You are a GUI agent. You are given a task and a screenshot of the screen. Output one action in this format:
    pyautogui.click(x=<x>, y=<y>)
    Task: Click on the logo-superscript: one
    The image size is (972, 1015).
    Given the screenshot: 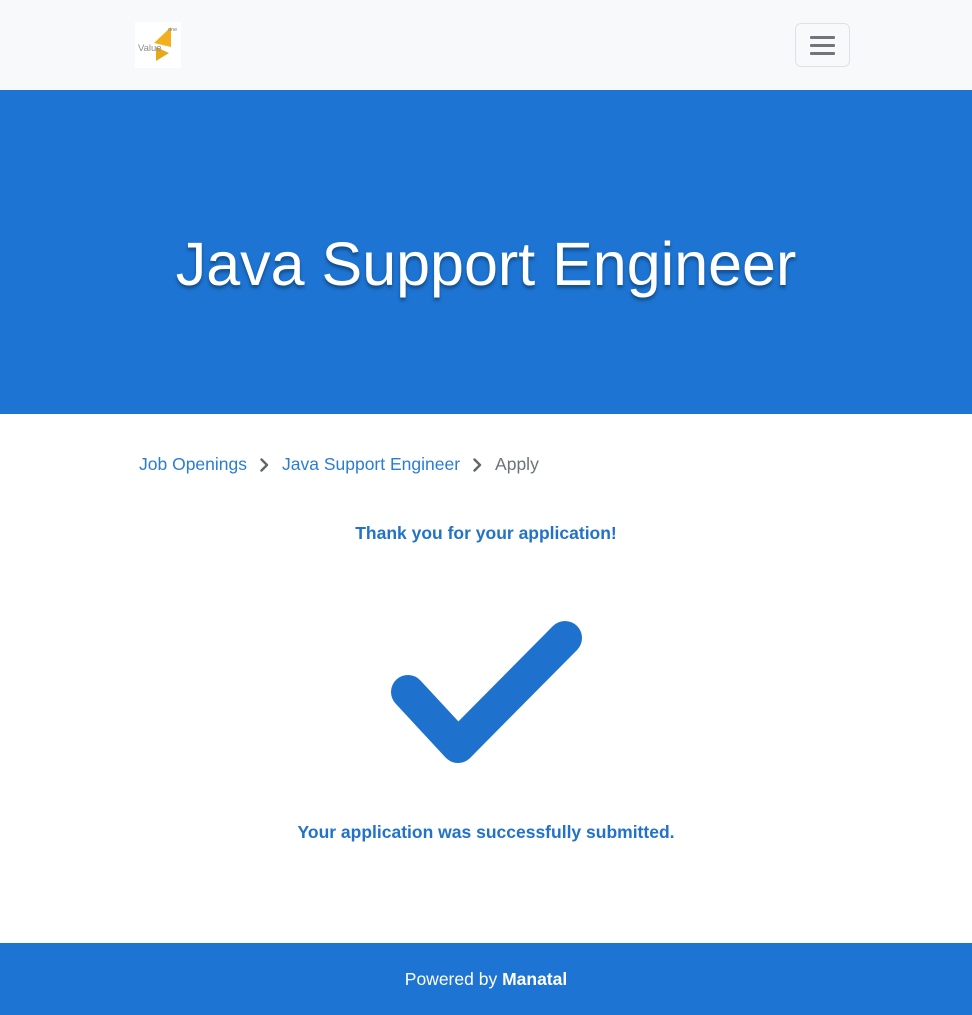 What is the action you would take?
    pyautogui.click(x=172, y=30)
    